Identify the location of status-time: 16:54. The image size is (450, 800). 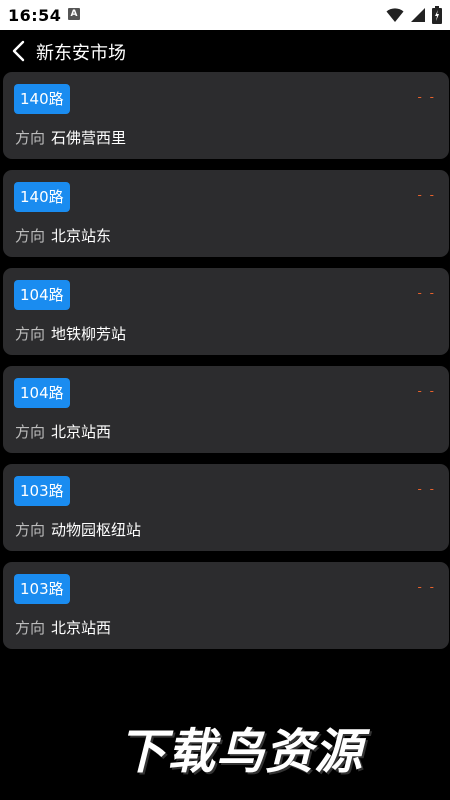
(35, 15).